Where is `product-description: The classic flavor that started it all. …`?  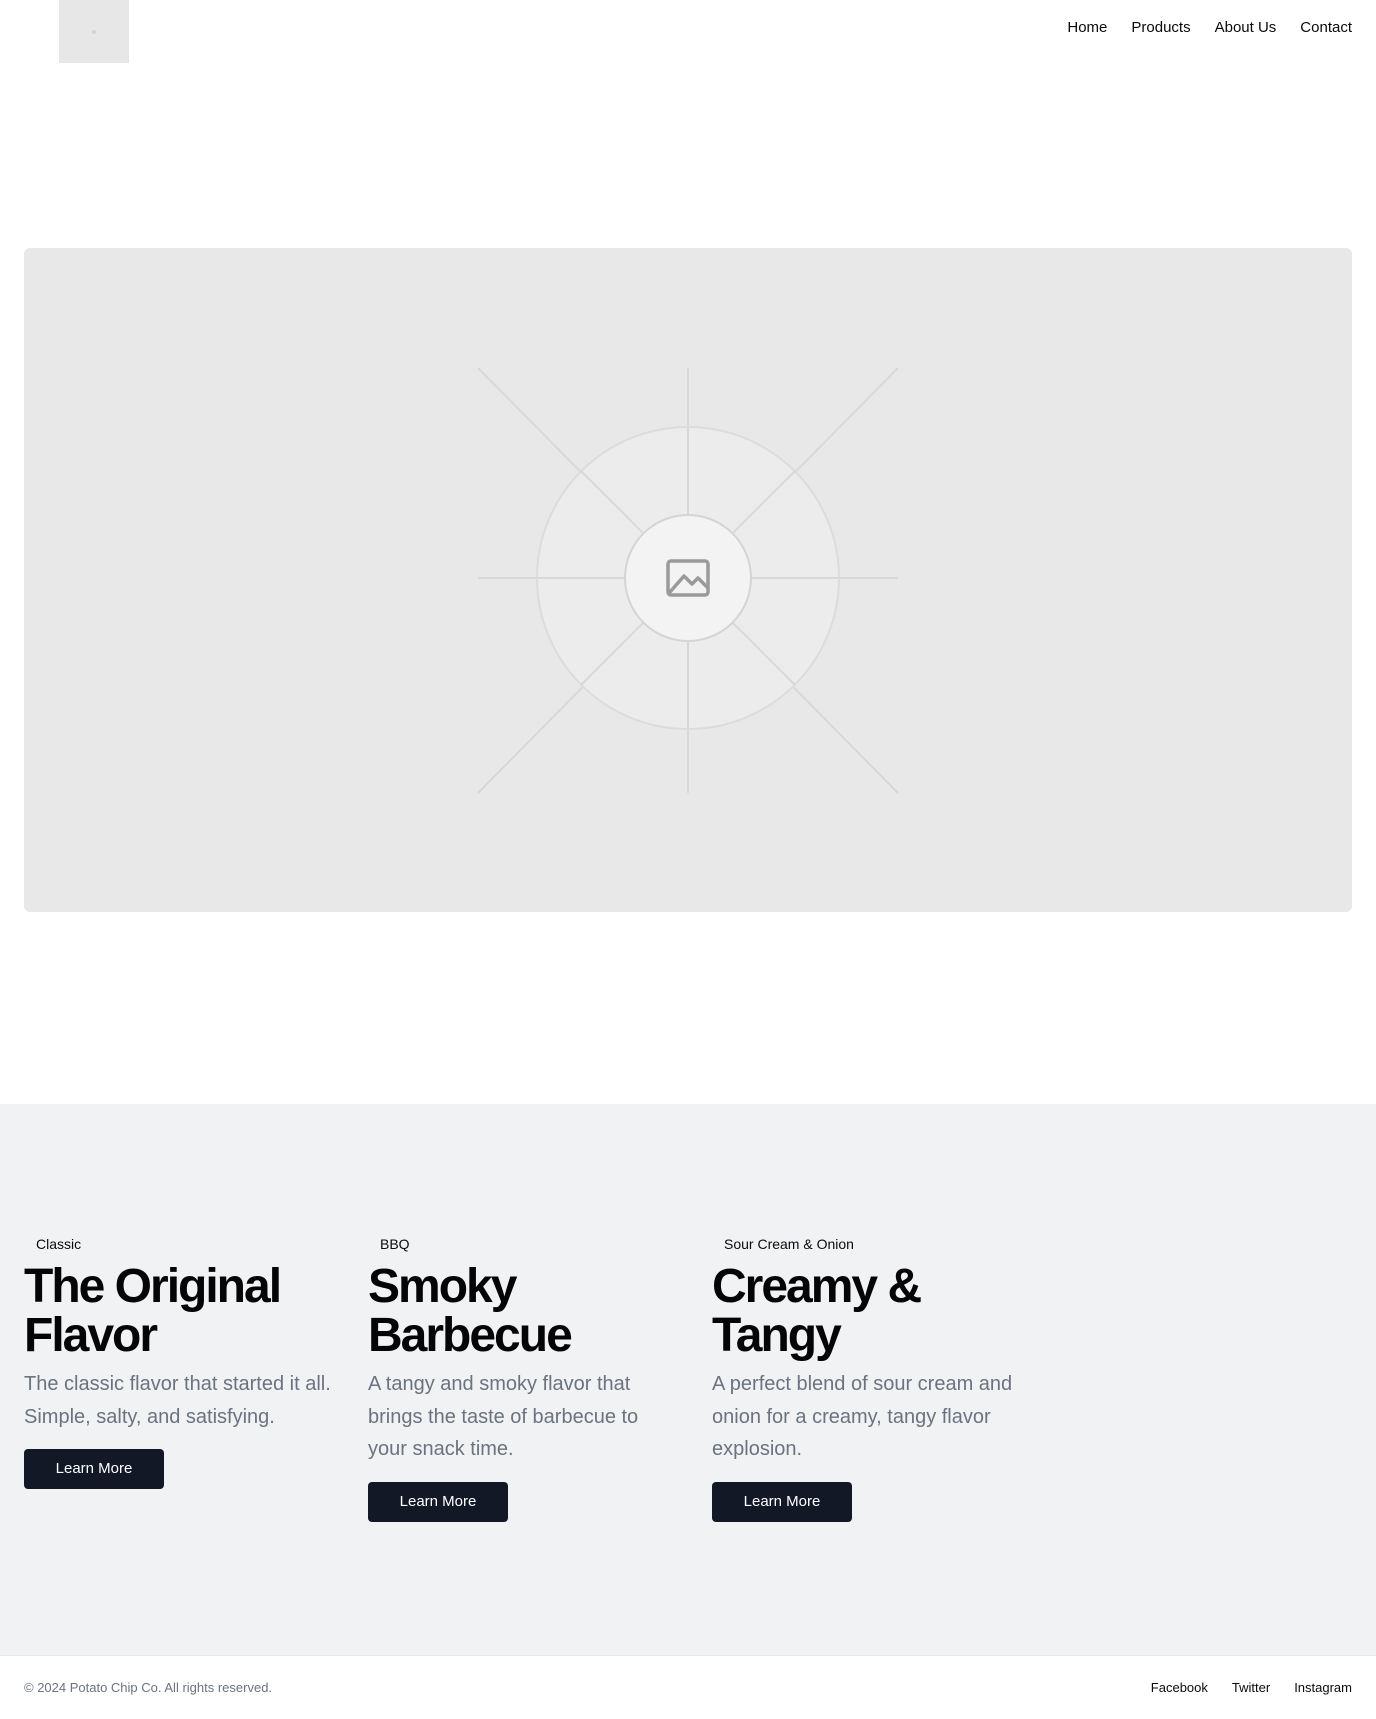 product-description: The classic flavor that started it all. … is located at coordinates (177, 1400).